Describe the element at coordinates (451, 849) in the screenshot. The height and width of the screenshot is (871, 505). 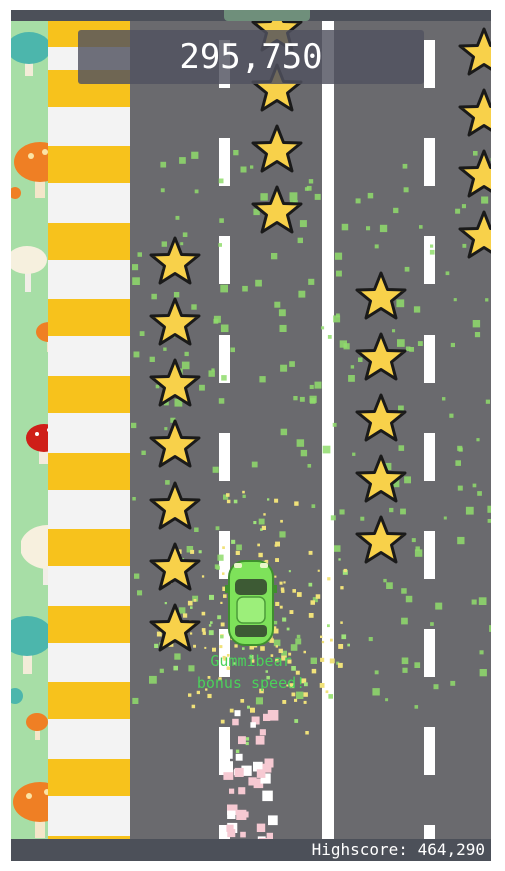
I see `highscore-value: 464,290` at that location.